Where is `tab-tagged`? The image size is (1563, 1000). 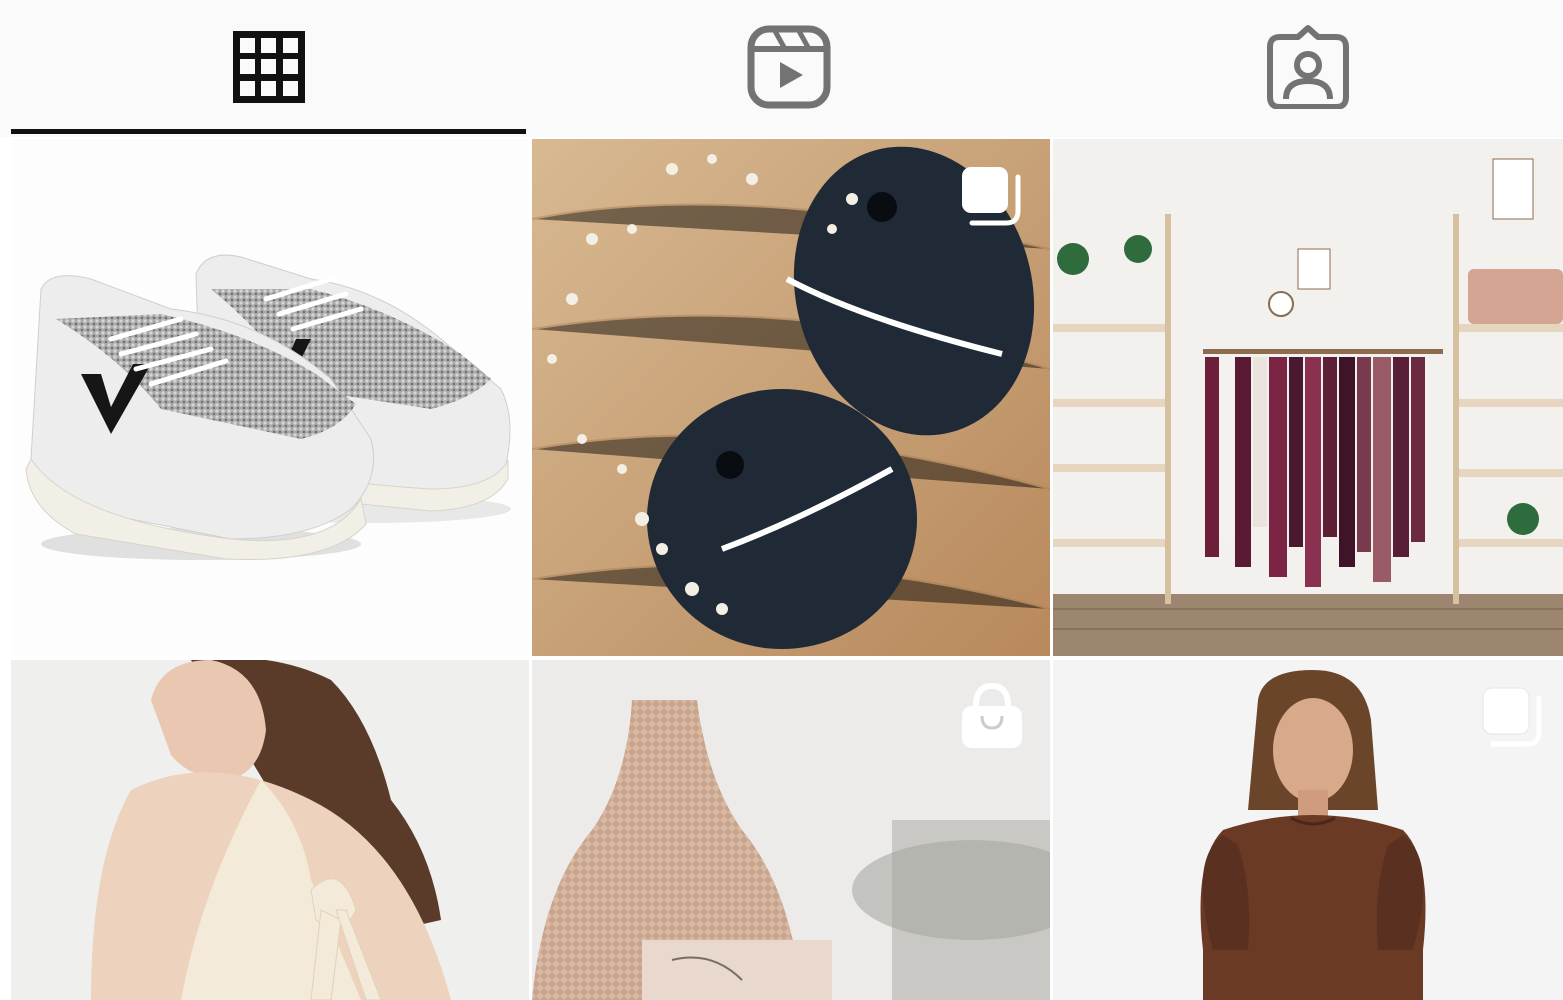
tab-tagged is located at coordinates (1307, 67).